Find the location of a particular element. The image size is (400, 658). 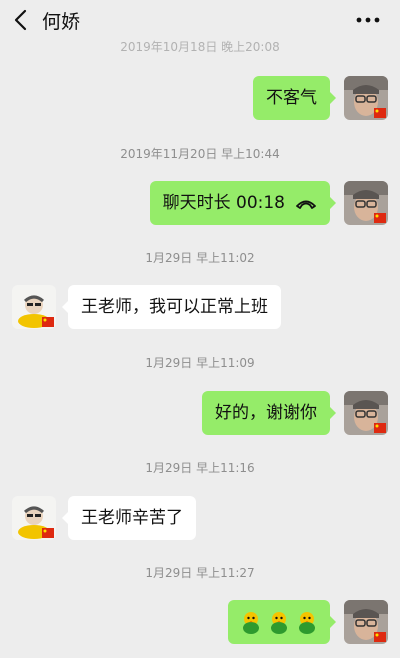

message-text: 好的，谢谢你 is located at coordinates (266, 413).